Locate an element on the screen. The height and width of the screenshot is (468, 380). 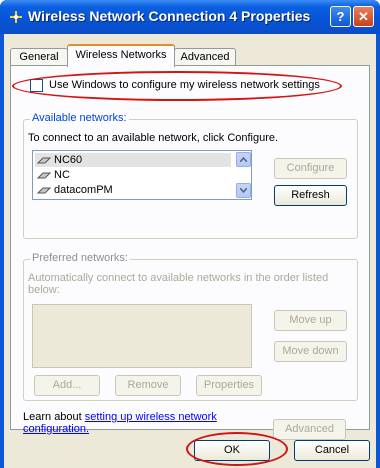
scroll-up-button is located at coordinates (243, 159).